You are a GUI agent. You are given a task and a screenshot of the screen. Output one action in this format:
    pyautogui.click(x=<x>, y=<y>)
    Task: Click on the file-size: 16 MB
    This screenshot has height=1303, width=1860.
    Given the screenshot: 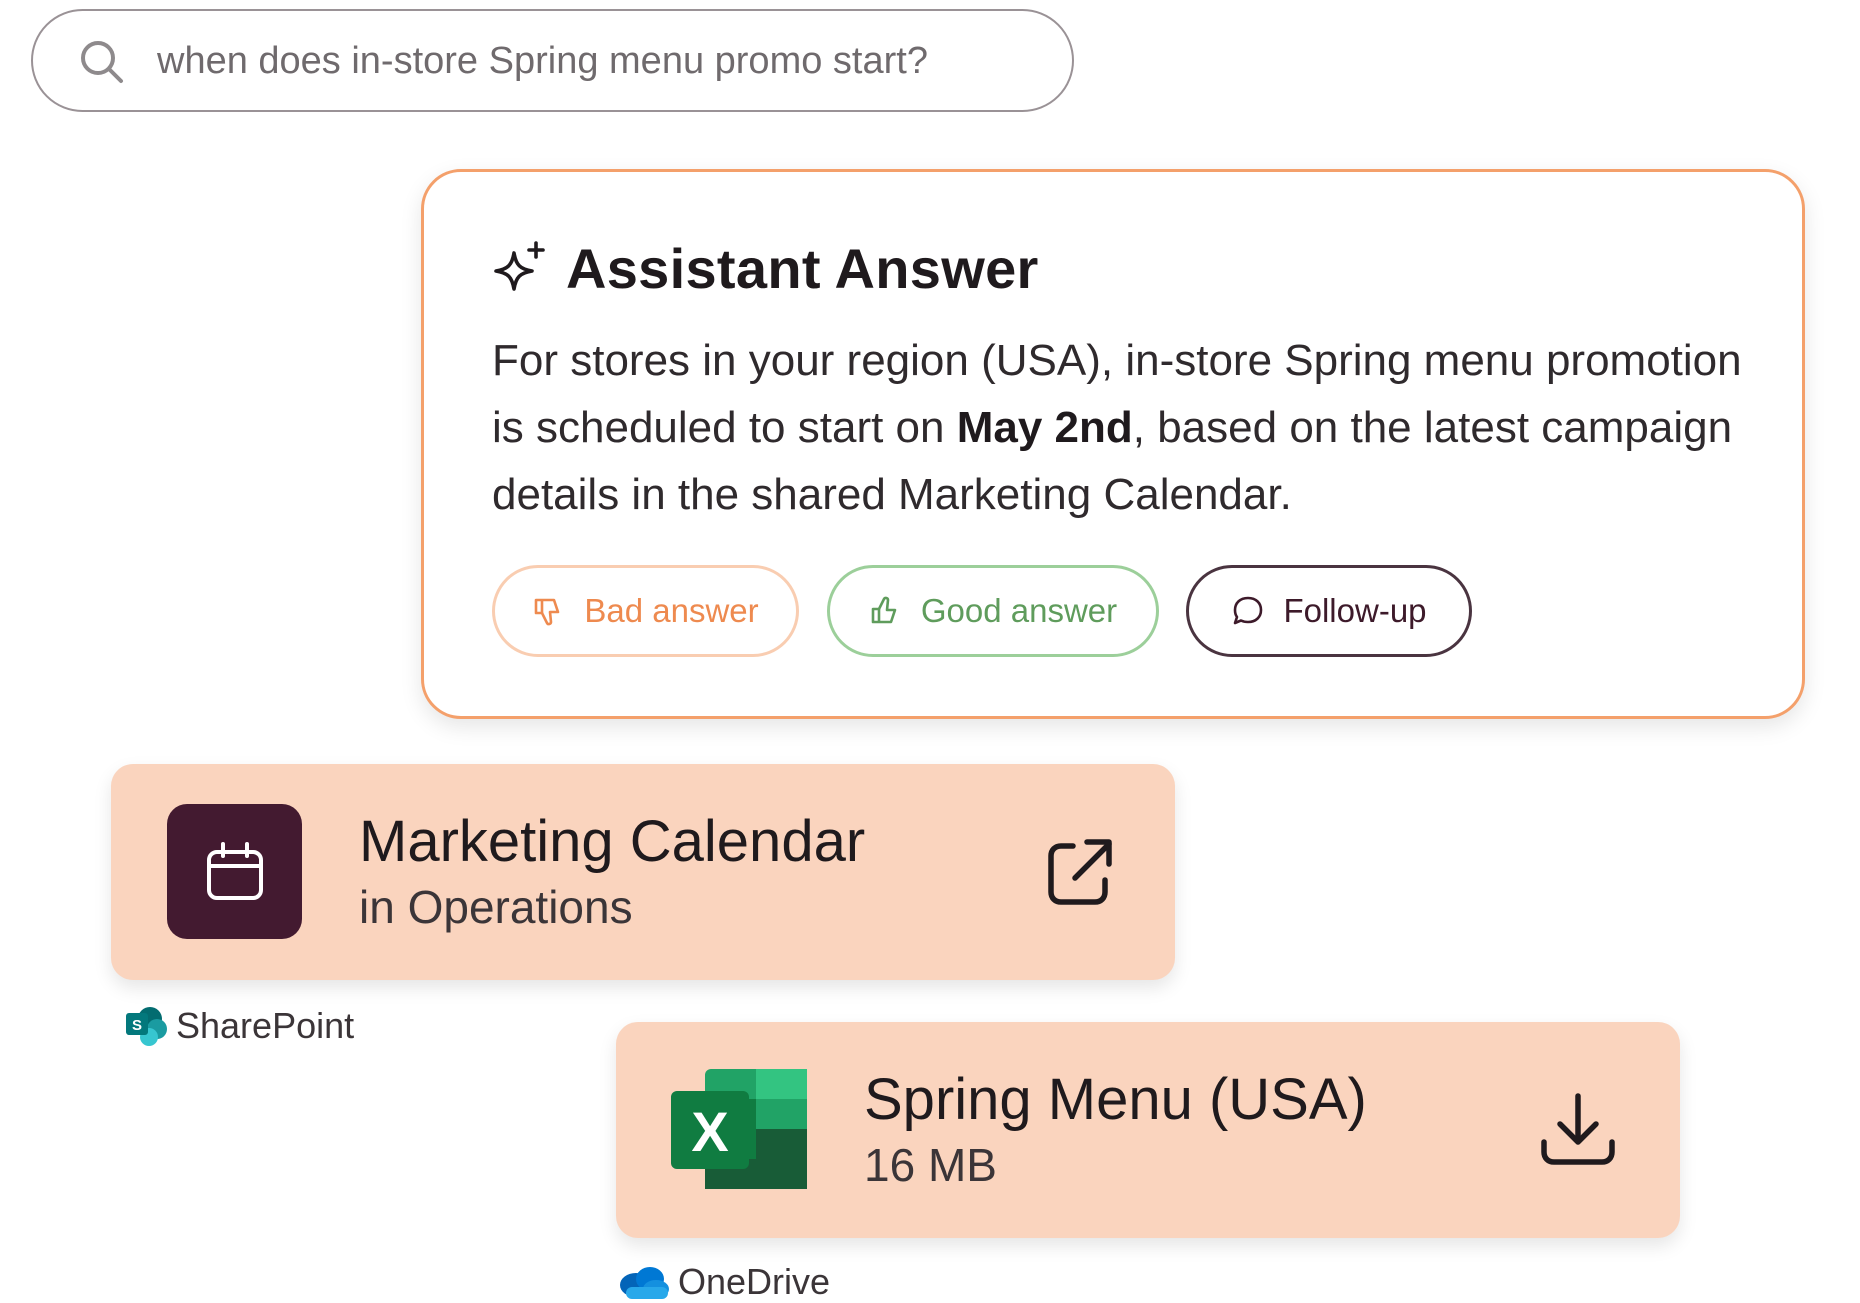 What is the action you would take?
    pyautogui.click(x=930, y=1165)
    